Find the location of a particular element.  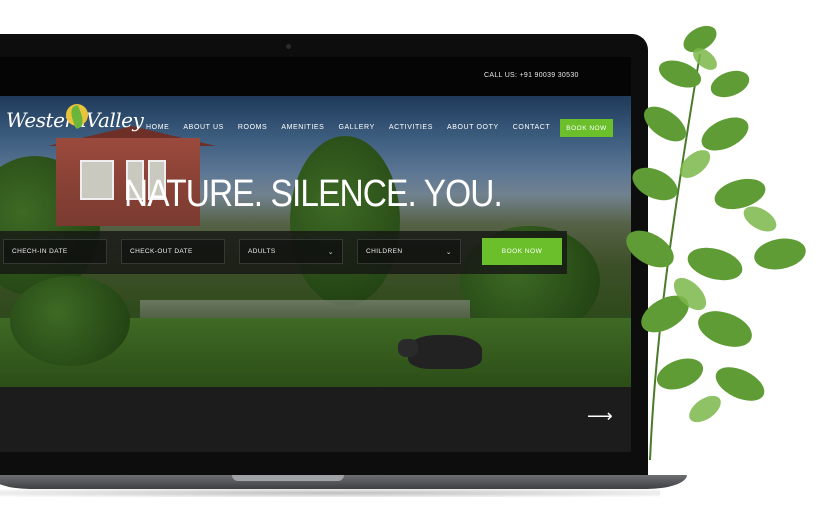

buffalo-statue is located at coordinates (440, 352).